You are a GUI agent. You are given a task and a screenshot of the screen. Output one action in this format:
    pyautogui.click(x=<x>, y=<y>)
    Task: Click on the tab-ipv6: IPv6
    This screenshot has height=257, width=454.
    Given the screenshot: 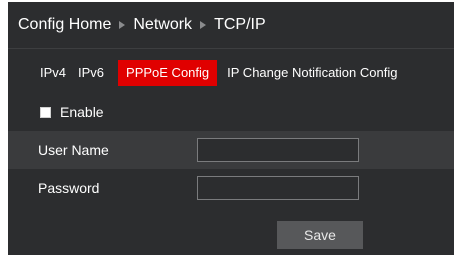 What is the action you would take?
    pyautogui.click(x=91, y=73)
    